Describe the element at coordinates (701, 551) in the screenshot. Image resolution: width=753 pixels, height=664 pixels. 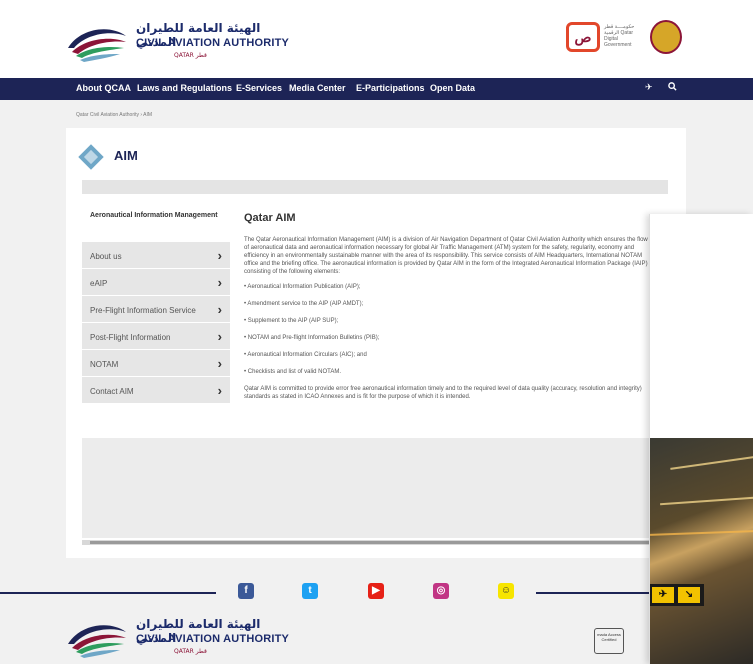
I see `airport-photo: ✈ ↘` at that location.